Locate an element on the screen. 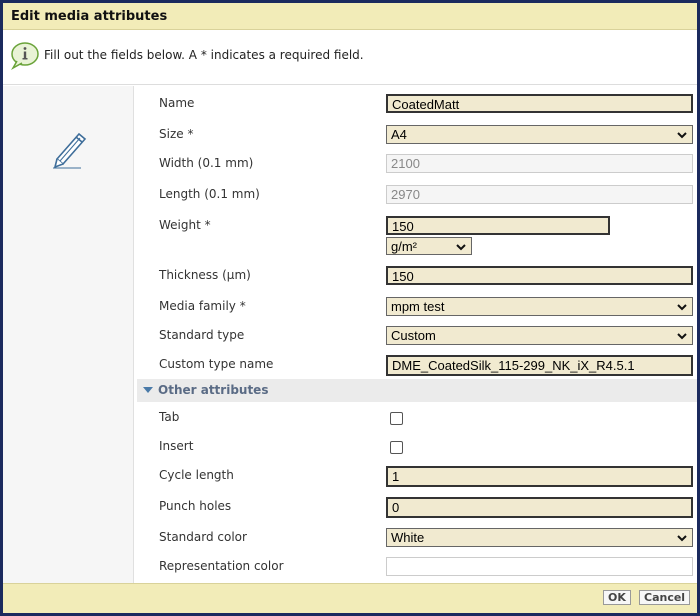 The height and width of the screenshot is (616, 700). representation-color-input is located at coordinates (539, 566).